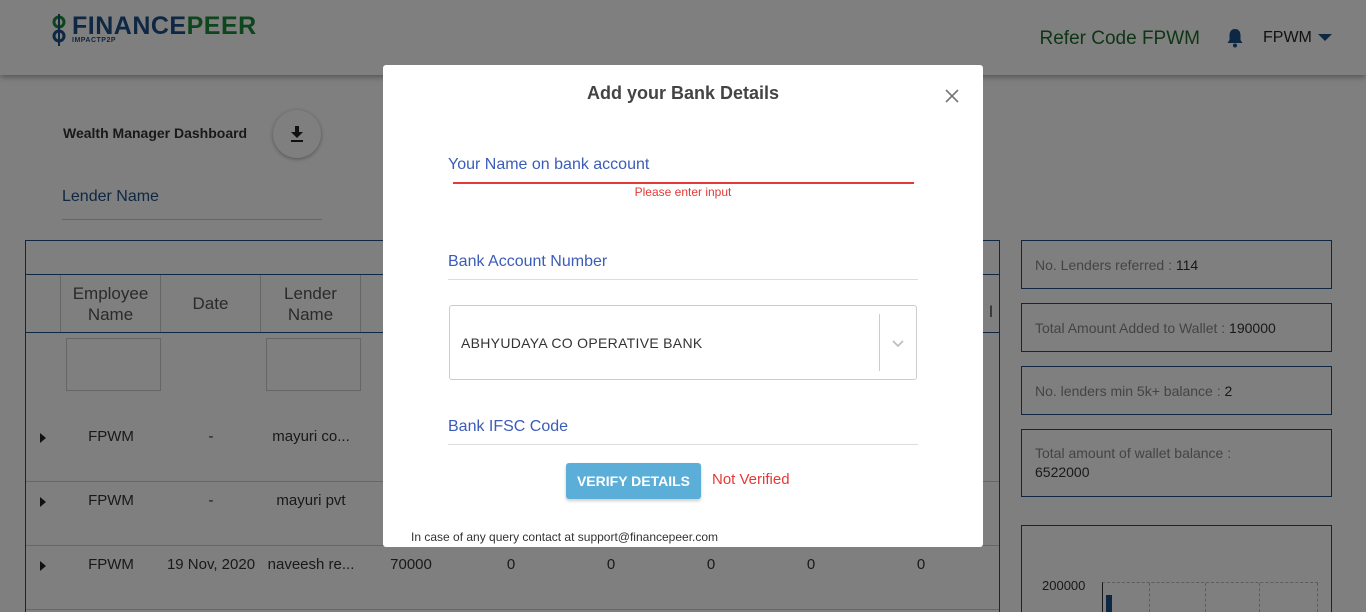  I want to click on ifsc-code-field: Bank IFSC Code, so click(683, 431).